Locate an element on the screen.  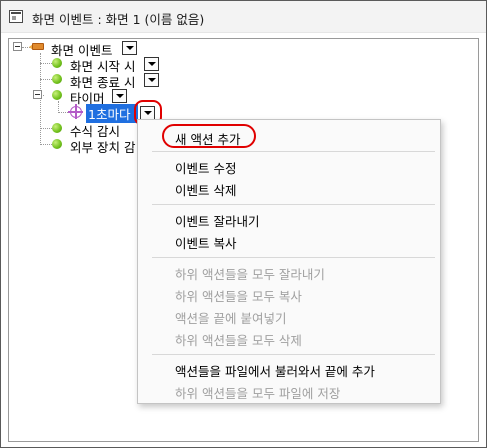
window-title: 화면 이벤트 : 화면 1 (이름 없음) is located at coordinates (118, 19).